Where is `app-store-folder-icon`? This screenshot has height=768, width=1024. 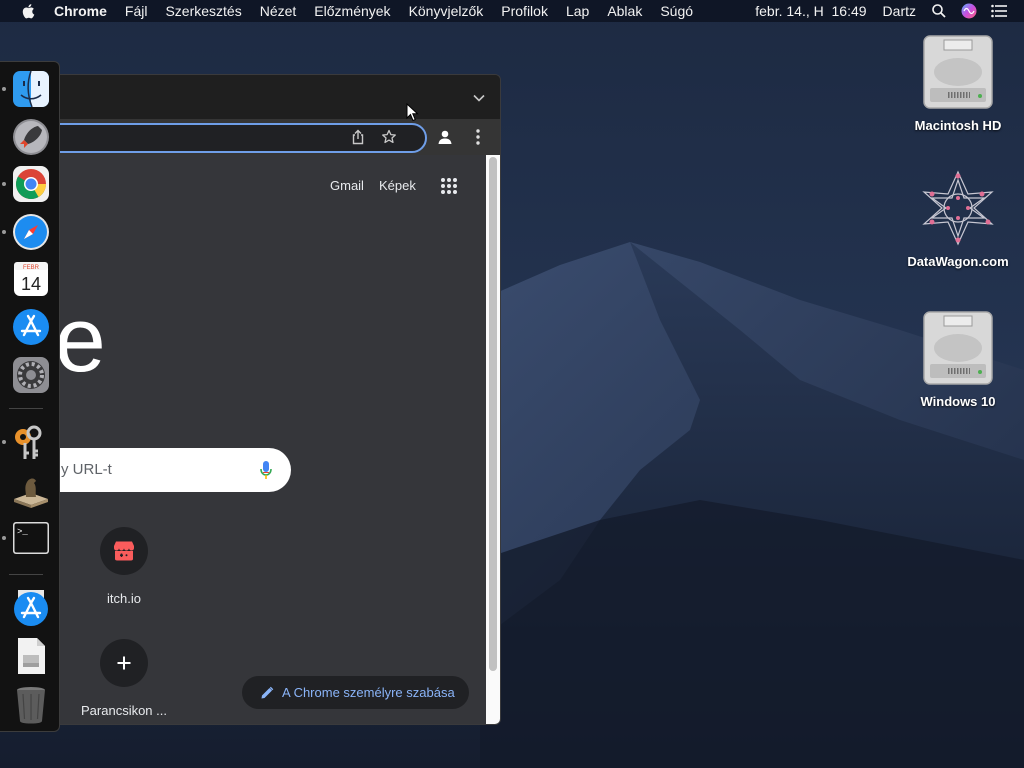 app-store-folder-icon is located at coordinates (31, 608).